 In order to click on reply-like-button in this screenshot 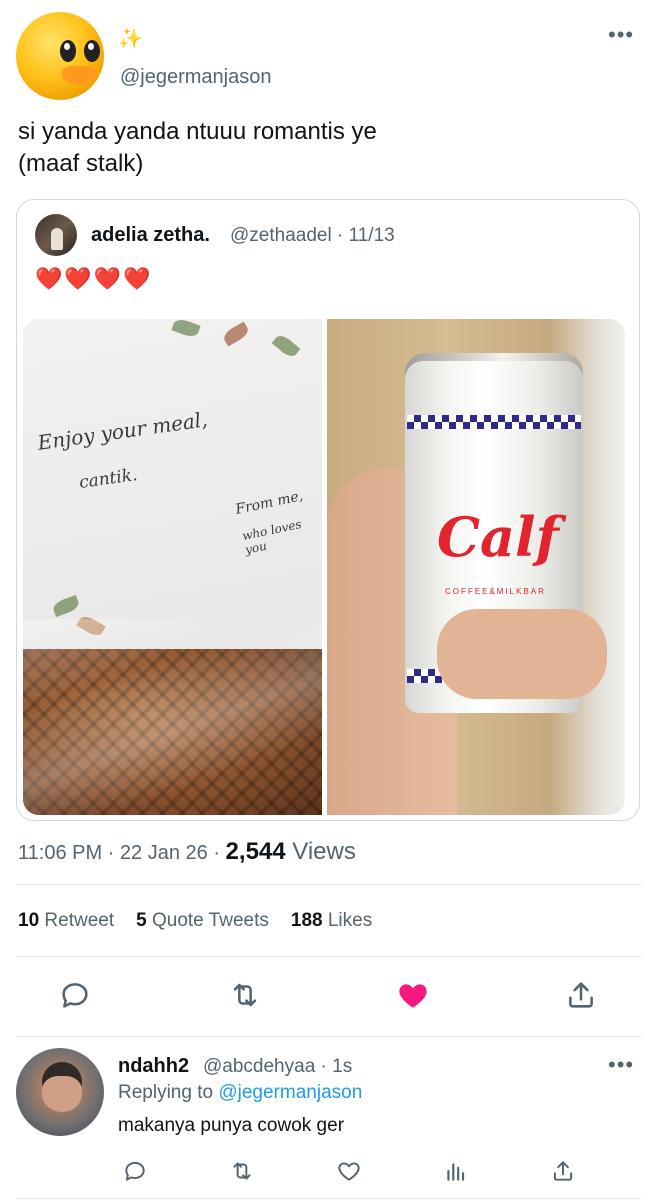, I will do `click(349, 1171)`.